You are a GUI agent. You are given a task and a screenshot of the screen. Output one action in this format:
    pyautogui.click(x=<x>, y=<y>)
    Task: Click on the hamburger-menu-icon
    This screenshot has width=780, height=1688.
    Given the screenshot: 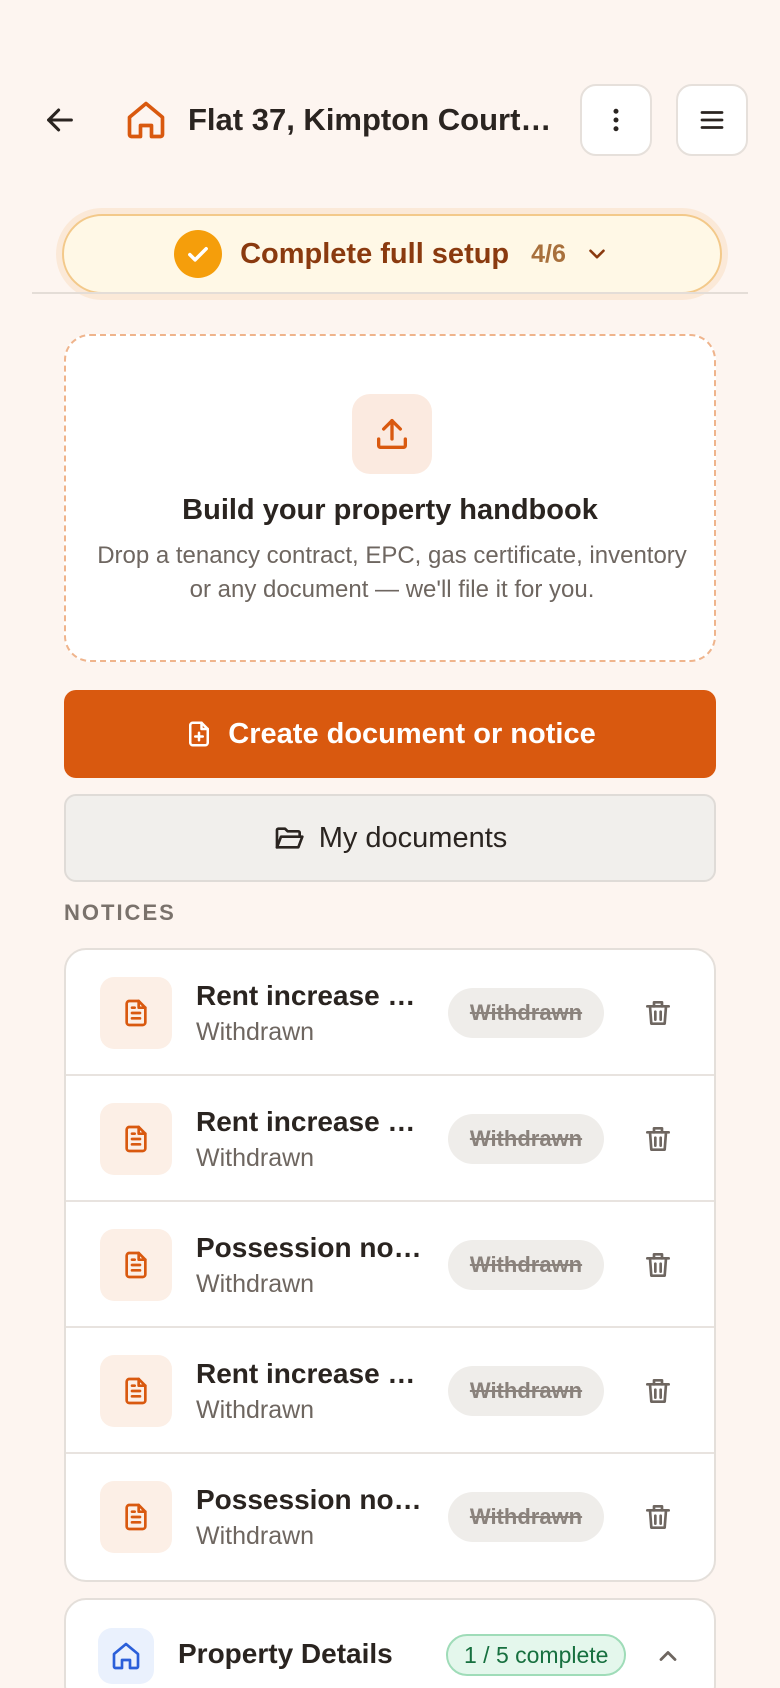 What is the action you would take?
    pyautogui.click(x=712, y=120)
    